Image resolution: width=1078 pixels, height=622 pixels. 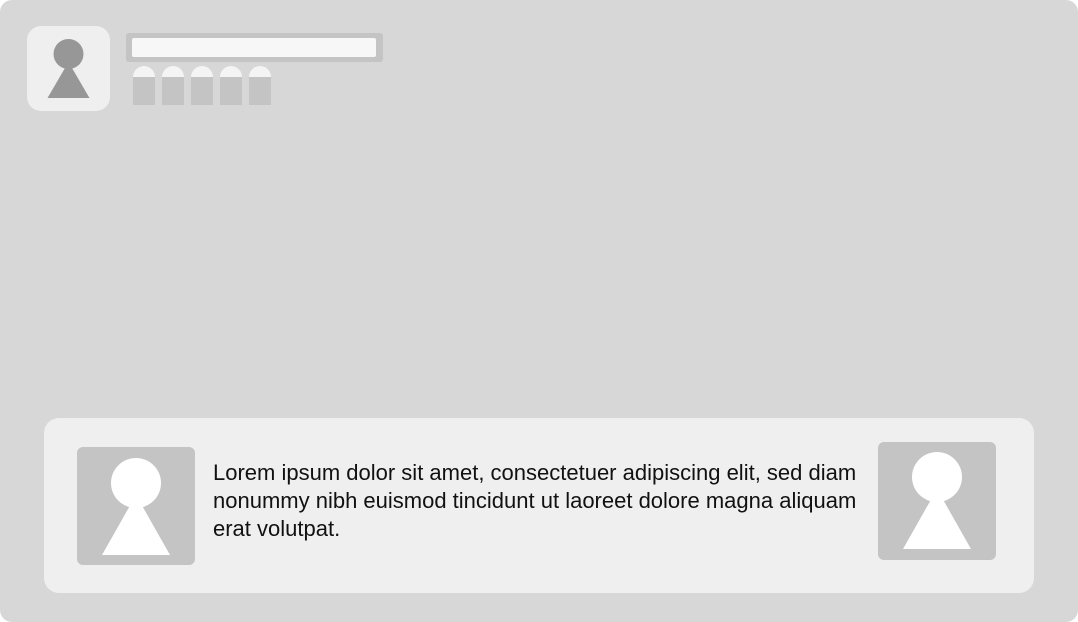 I want to click on sender-avatar, so click(x=136, y=506).